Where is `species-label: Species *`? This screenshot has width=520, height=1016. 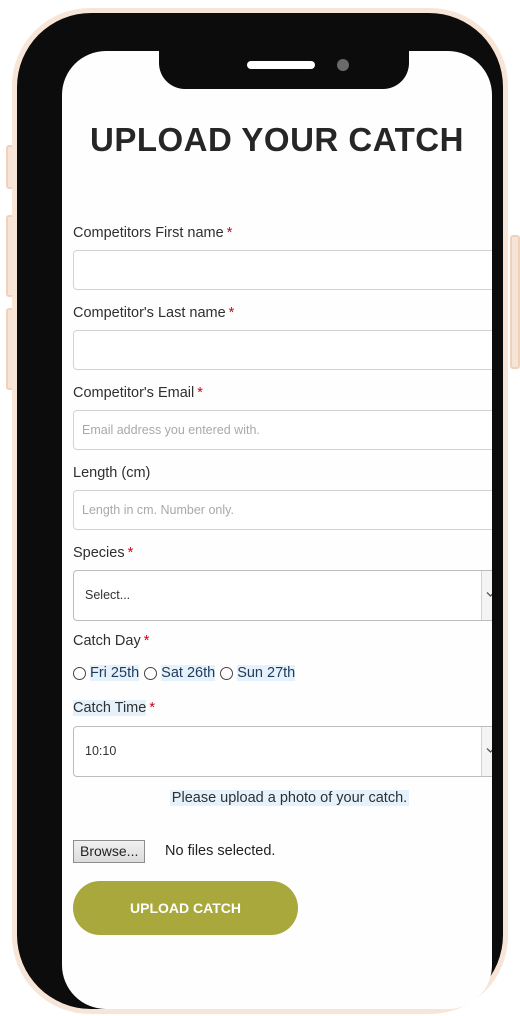 species-label: Species * is located at coordinates (103, 553).